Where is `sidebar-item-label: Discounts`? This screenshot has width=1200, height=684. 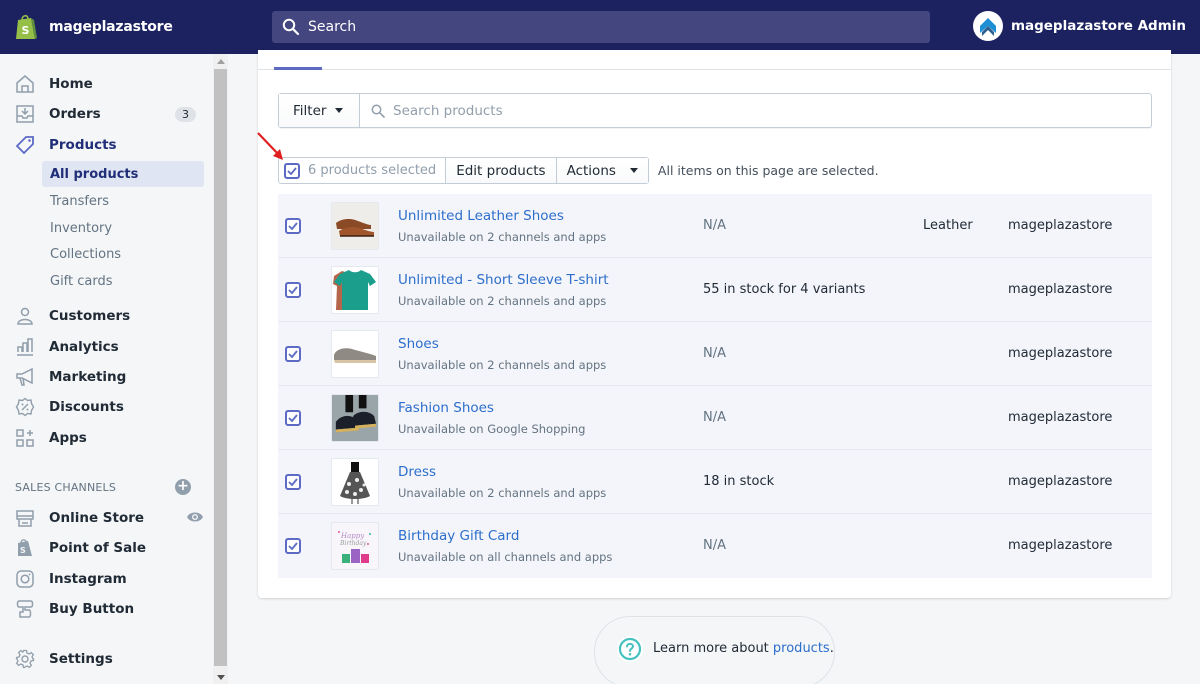 sidebar-item-label: Discounts is located at coordinates (86, 407).